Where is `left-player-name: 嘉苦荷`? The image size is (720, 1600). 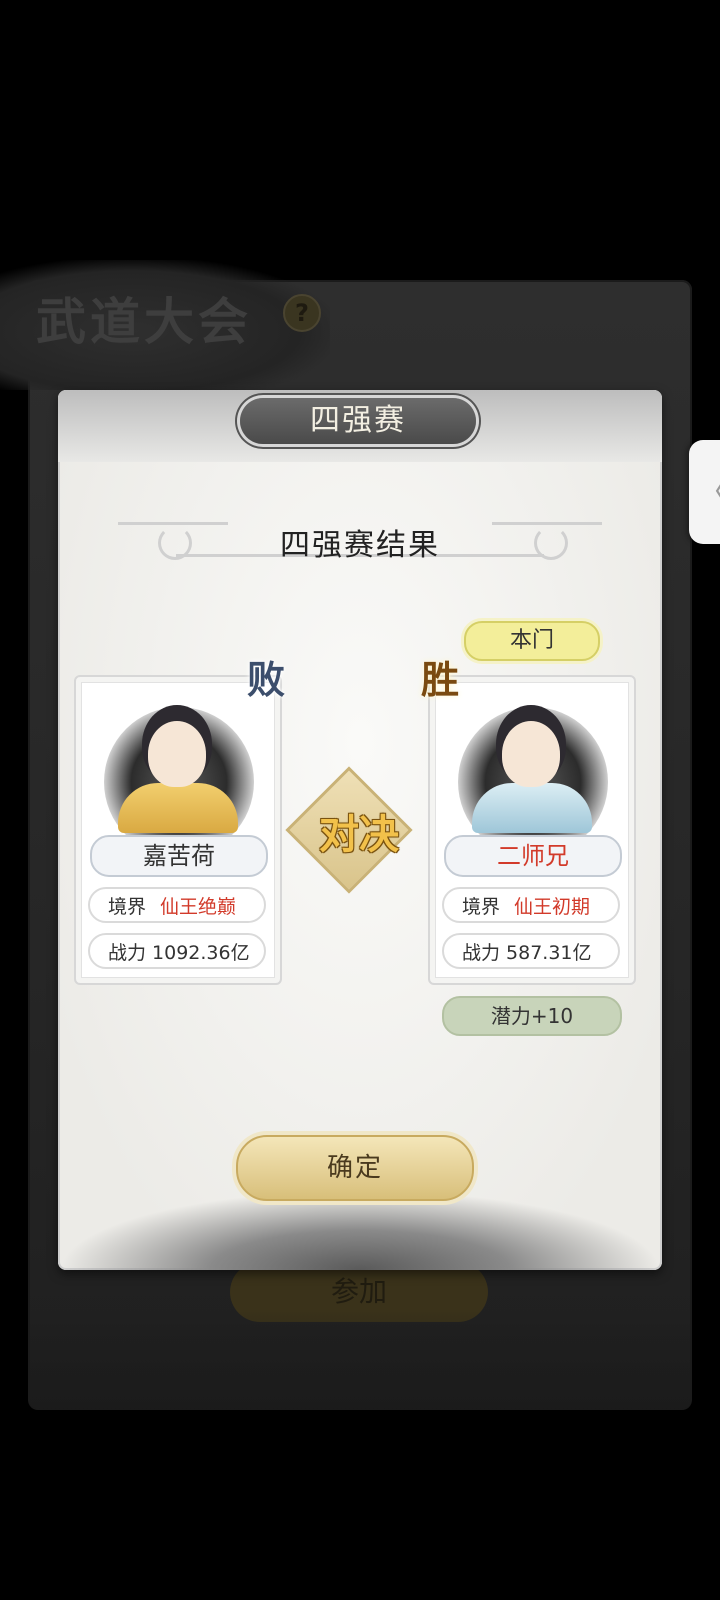 left-player-name: 嘉苦荷 is located at coordinates (179, 856).